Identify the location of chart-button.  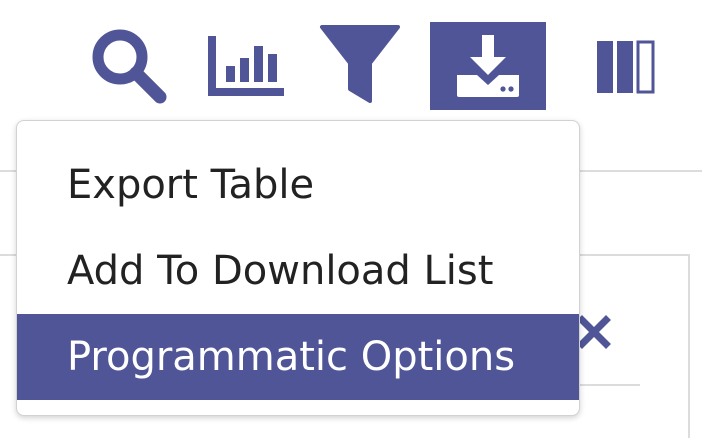
(246, 67).